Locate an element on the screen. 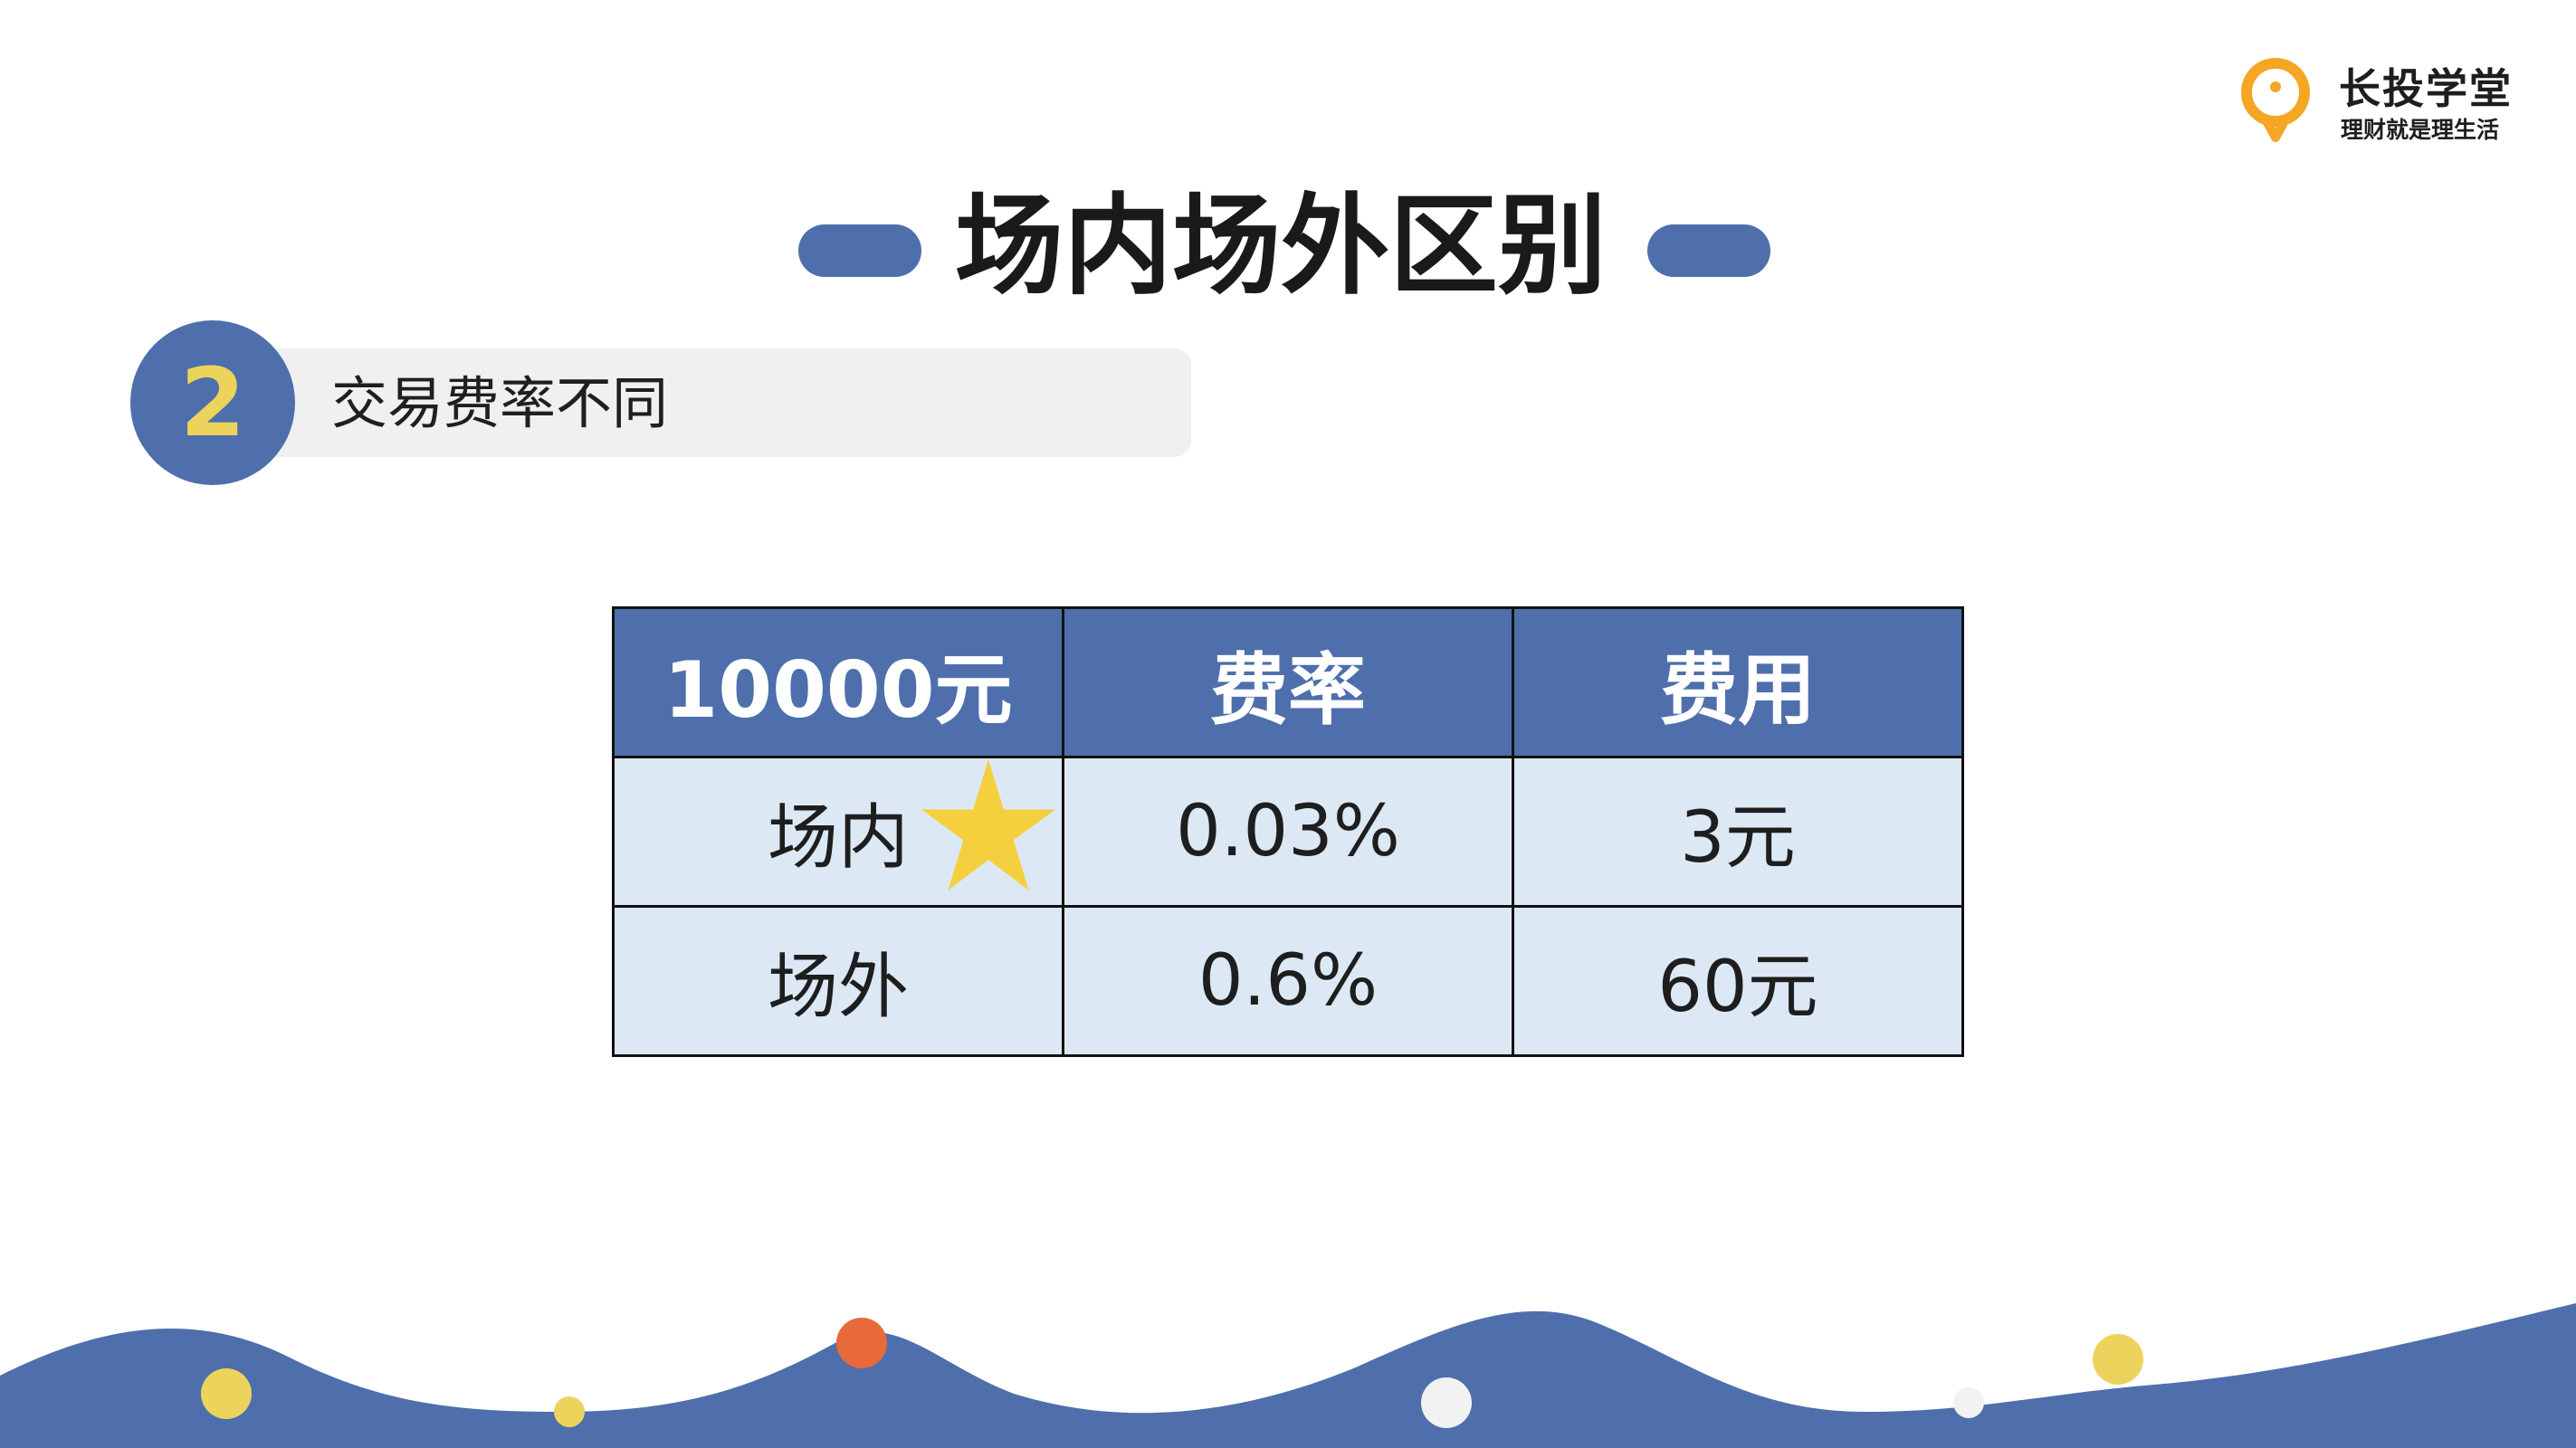 Image resolution: width=2576 pixels, height=1448 pixels. title-decoration-right is located at coordinates (1709, 251).